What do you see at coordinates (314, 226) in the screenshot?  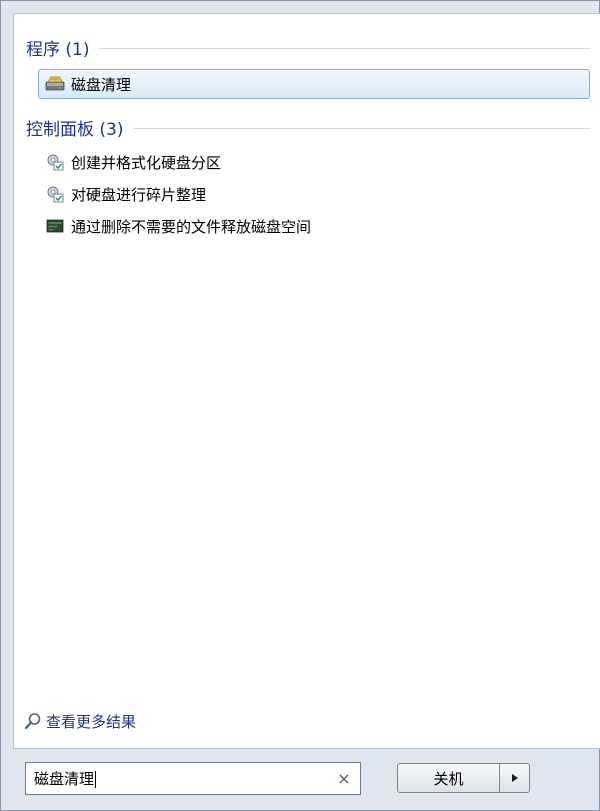 I see `result-item-free-disk-space: 通过删除不需要的文件释放磁盘空间` at bounding box center [314, 226].